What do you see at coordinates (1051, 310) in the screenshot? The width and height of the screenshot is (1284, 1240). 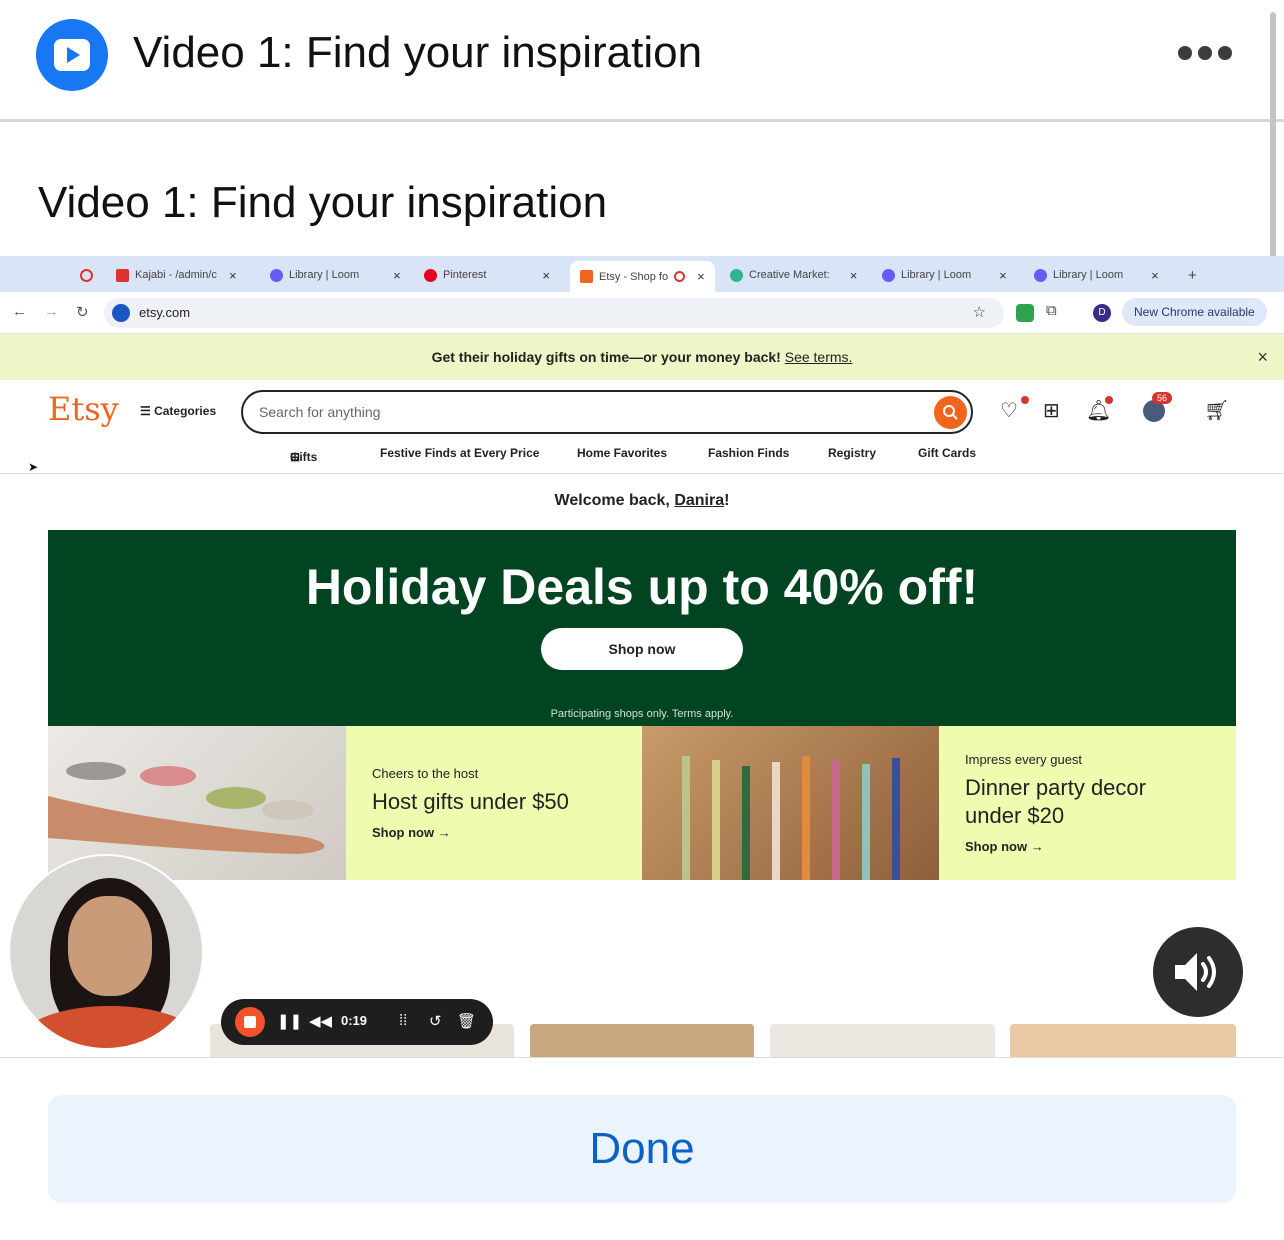 I see `extensions-puzzle-icon: ⧉` at bounding box center [1051, 310].